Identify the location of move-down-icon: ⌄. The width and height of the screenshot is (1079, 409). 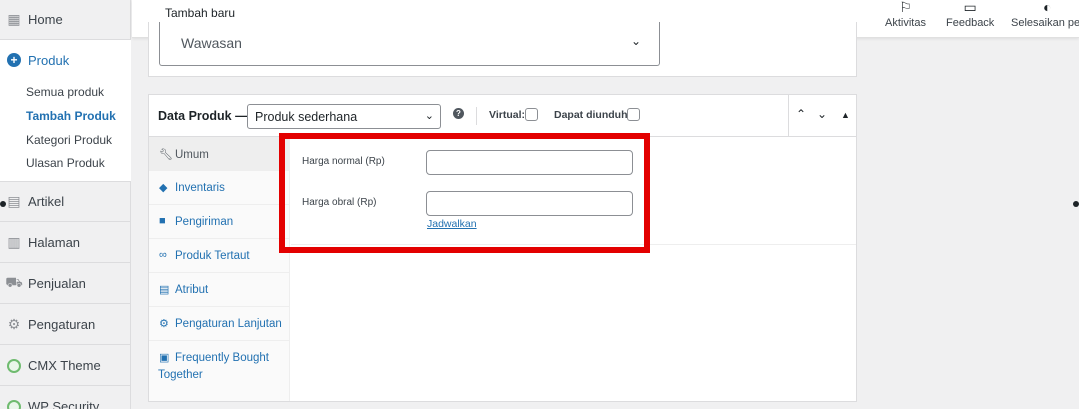
(822, 114).